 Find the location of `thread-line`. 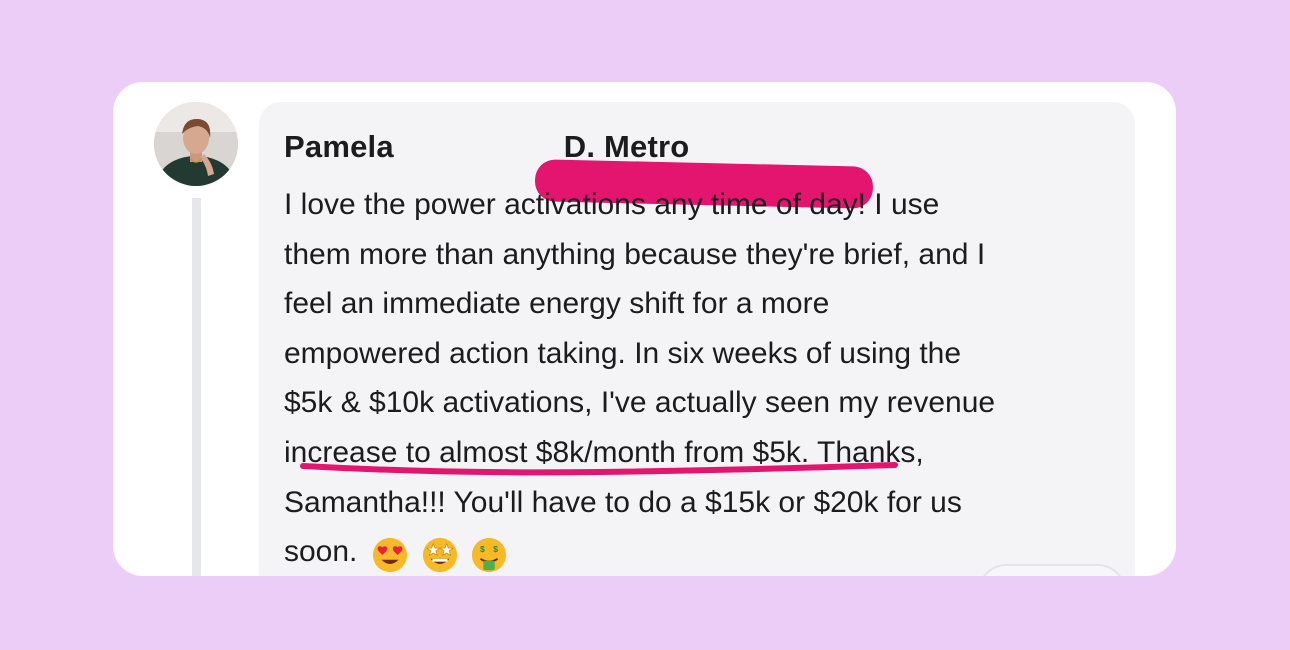

thread-line is located at coordinates (196, 387).